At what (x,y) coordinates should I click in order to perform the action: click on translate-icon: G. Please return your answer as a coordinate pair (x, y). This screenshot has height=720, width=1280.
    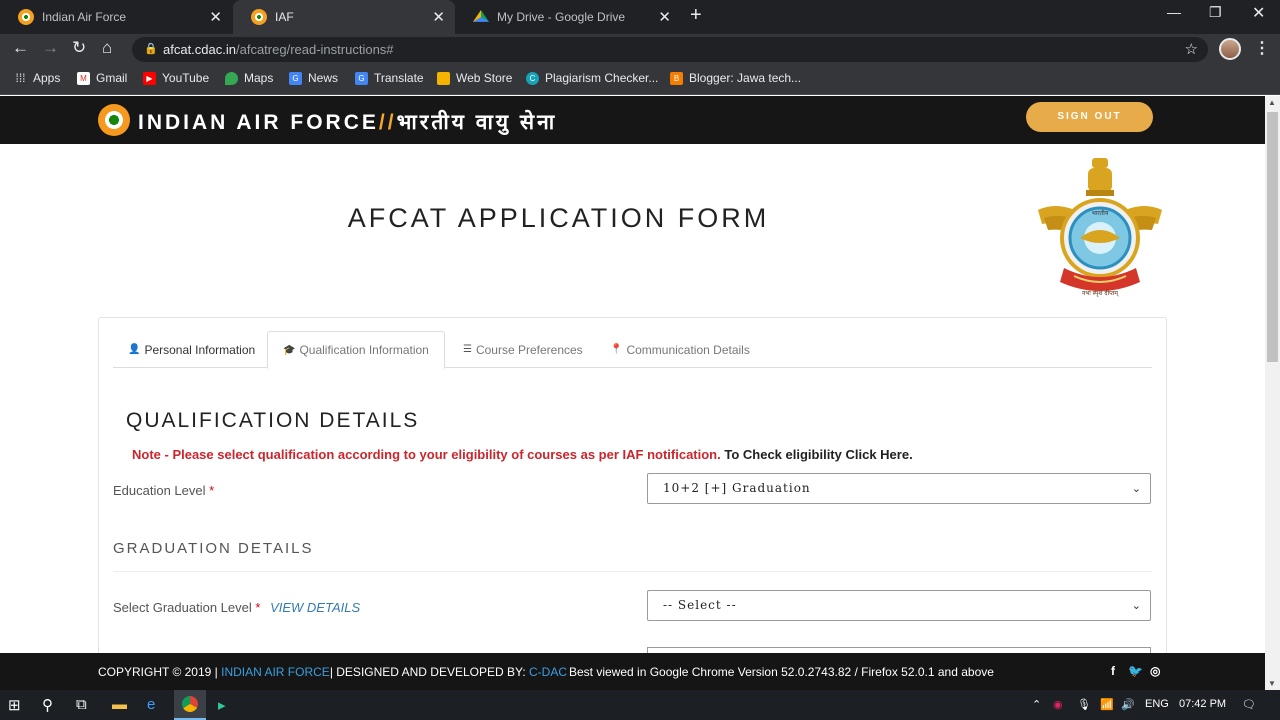
    Looking at the image, I should click on (361, 78).